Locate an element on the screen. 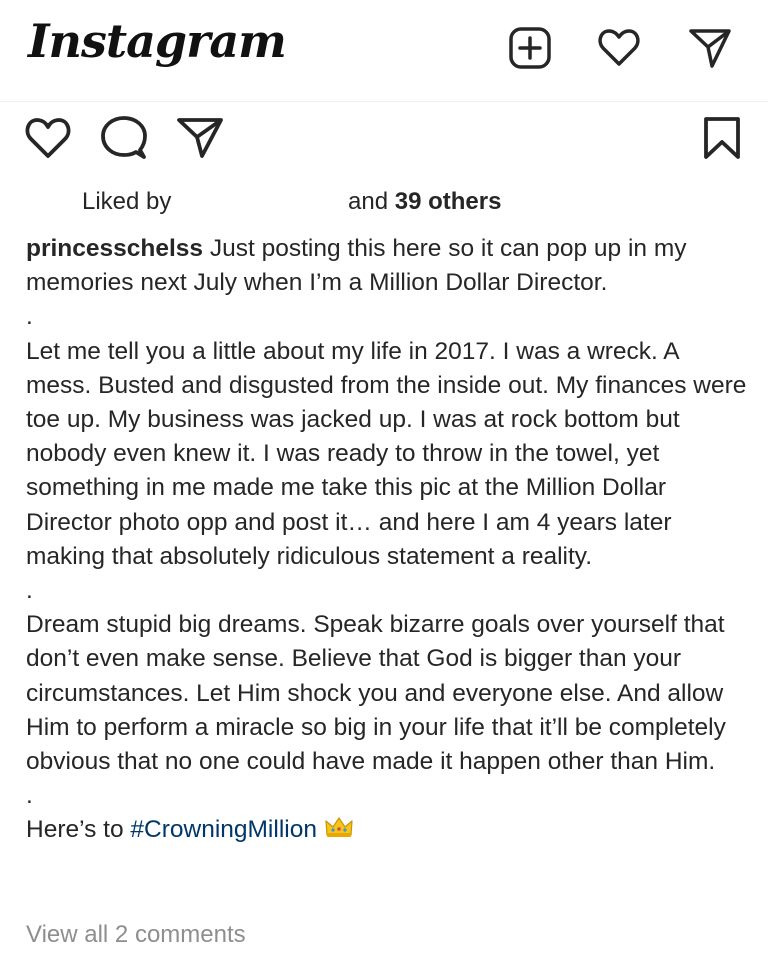 The width and height of the screenshot is (768, 957). likes-prefix: Liked by is located at coordinates (127, 201).